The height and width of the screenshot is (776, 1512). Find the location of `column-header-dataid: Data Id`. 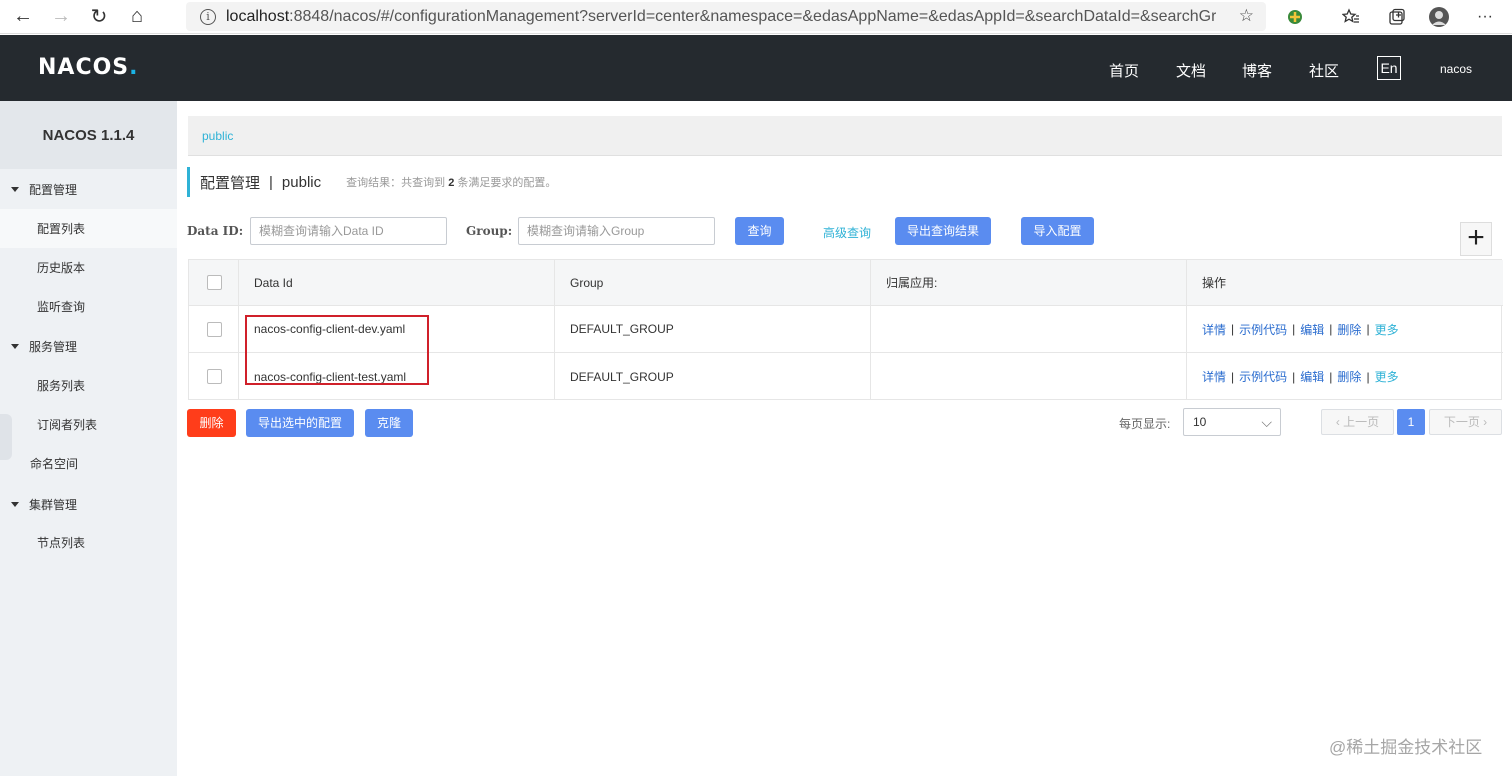

column-header-dataid: Data Id is located at coordinates (397, 282).